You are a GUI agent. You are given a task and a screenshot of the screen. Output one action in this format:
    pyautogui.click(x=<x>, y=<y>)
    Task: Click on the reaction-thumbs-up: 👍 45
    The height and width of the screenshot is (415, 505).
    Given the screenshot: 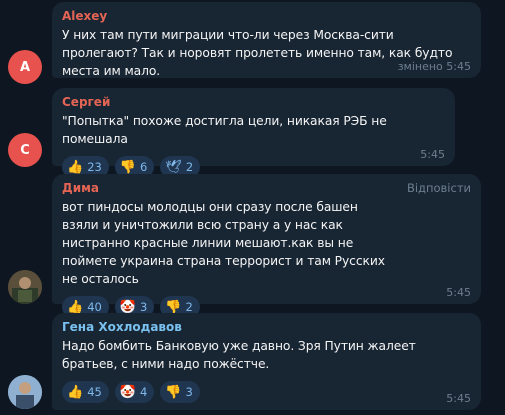 What is the action you would take?
    pyautogui.click(x=85, y=392)
    